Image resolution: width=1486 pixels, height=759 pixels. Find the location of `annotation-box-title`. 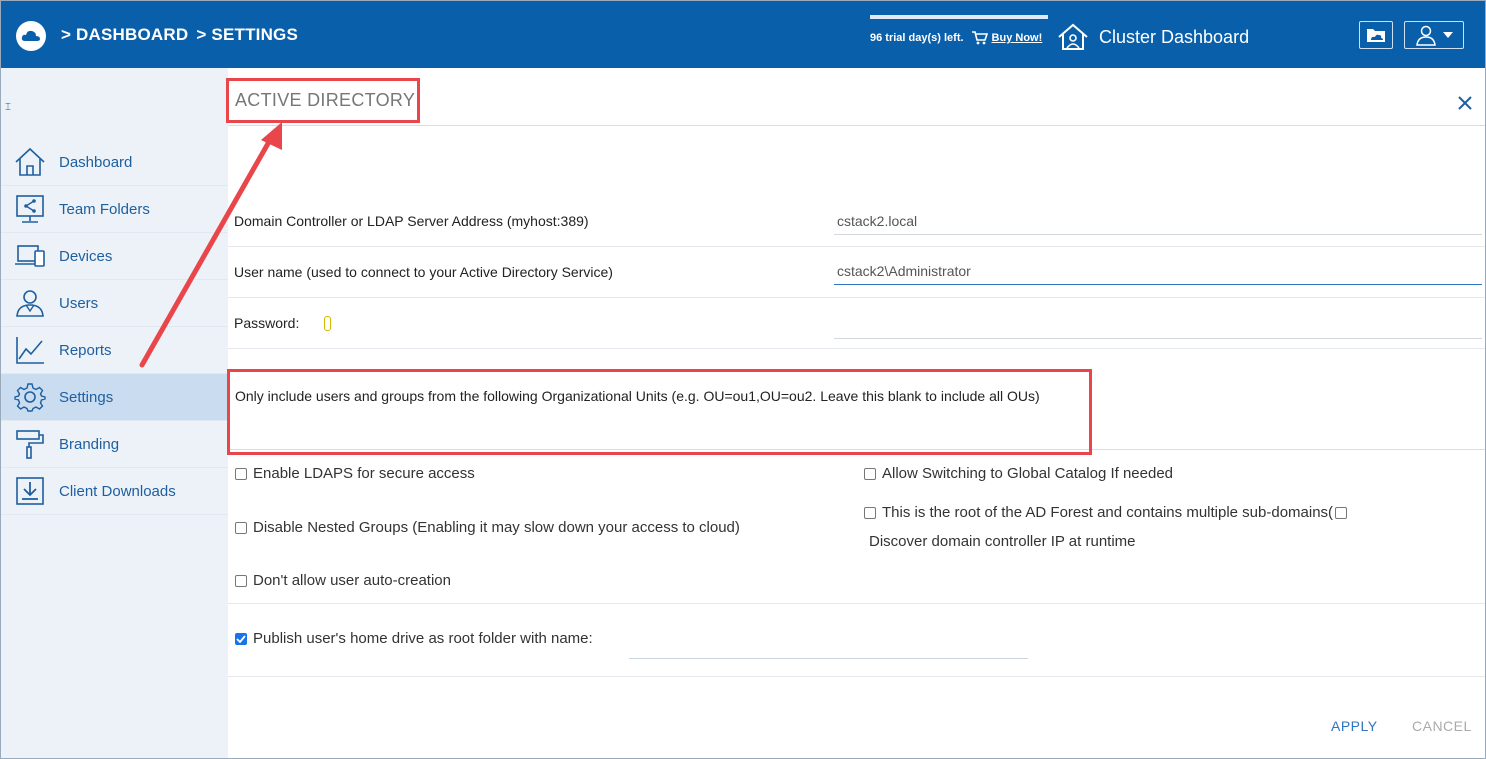

annotation-box-title is located at coordinates (323, 100).